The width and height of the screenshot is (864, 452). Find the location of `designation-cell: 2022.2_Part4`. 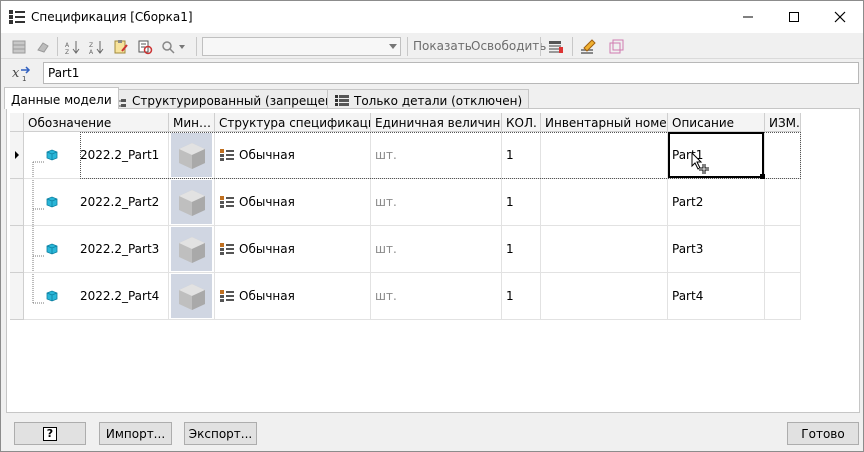

designation-cell: 2022.2_Part4 is located at coordinates (96, 296).